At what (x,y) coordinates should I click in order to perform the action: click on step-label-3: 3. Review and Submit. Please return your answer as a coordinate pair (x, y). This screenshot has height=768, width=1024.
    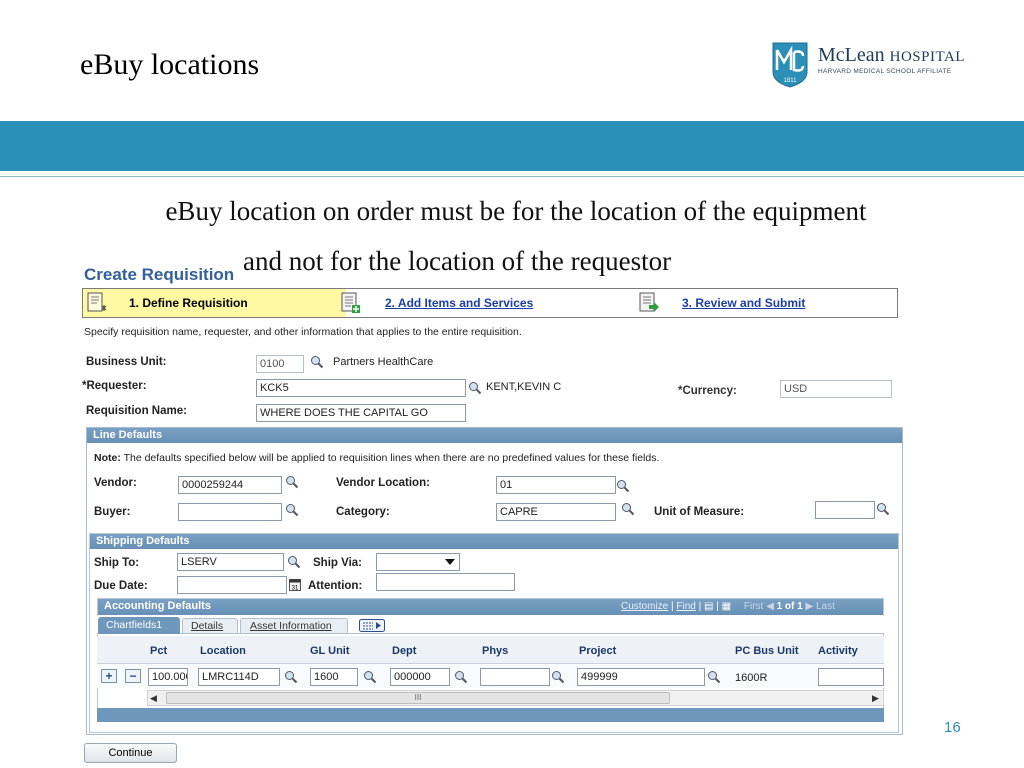
    Looking at the image, I should click on (743, 303).